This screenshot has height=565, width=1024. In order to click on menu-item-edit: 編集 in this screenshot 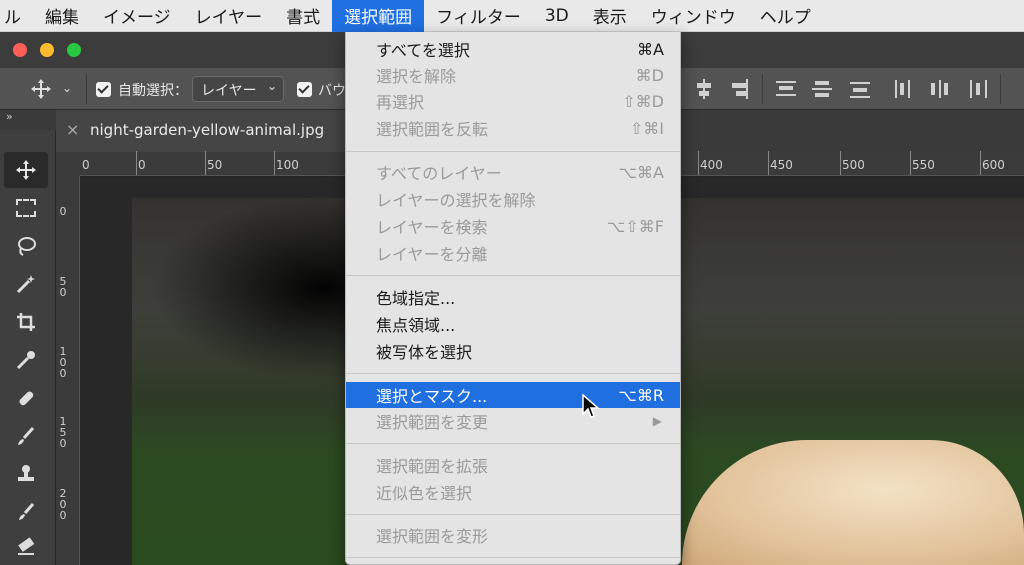, I will do `click(62, 16)`.